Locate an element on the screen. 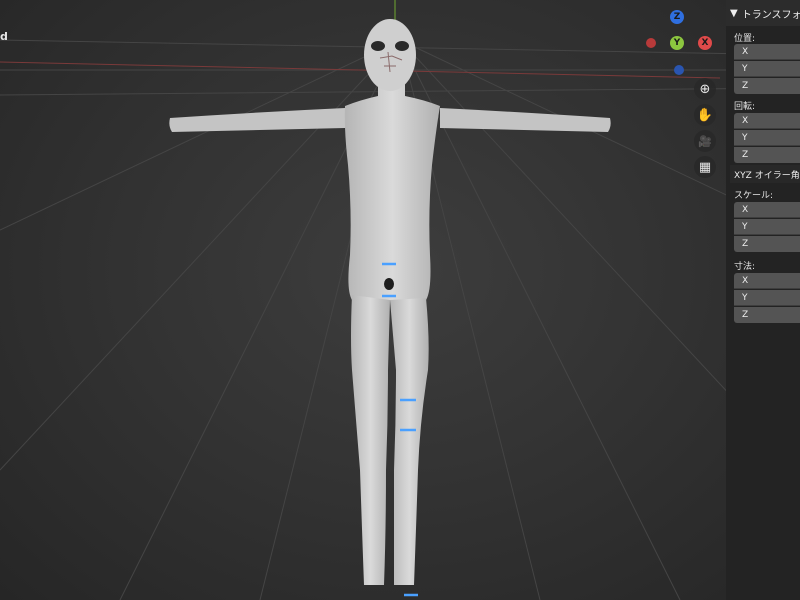  location-label: 位置: is located at coordinates (745, 39).